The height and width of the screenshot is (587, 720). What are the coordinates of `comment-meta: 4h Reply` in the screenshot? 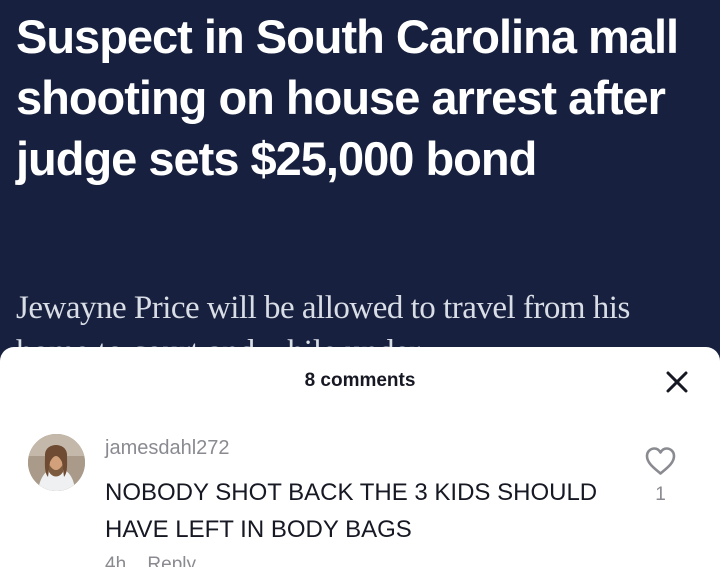 It's located at (158, 561).